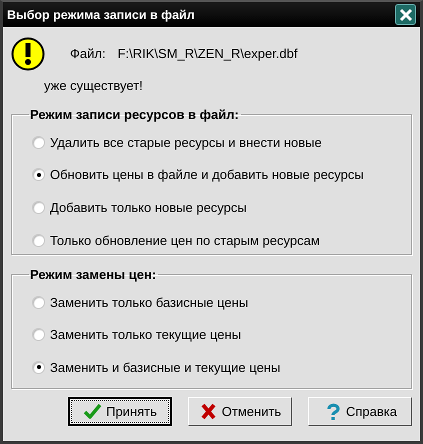  Describe the element at coordinates (146, 334) in the screenshot. I see `option-label: Заменить только текущие цены` at that location.